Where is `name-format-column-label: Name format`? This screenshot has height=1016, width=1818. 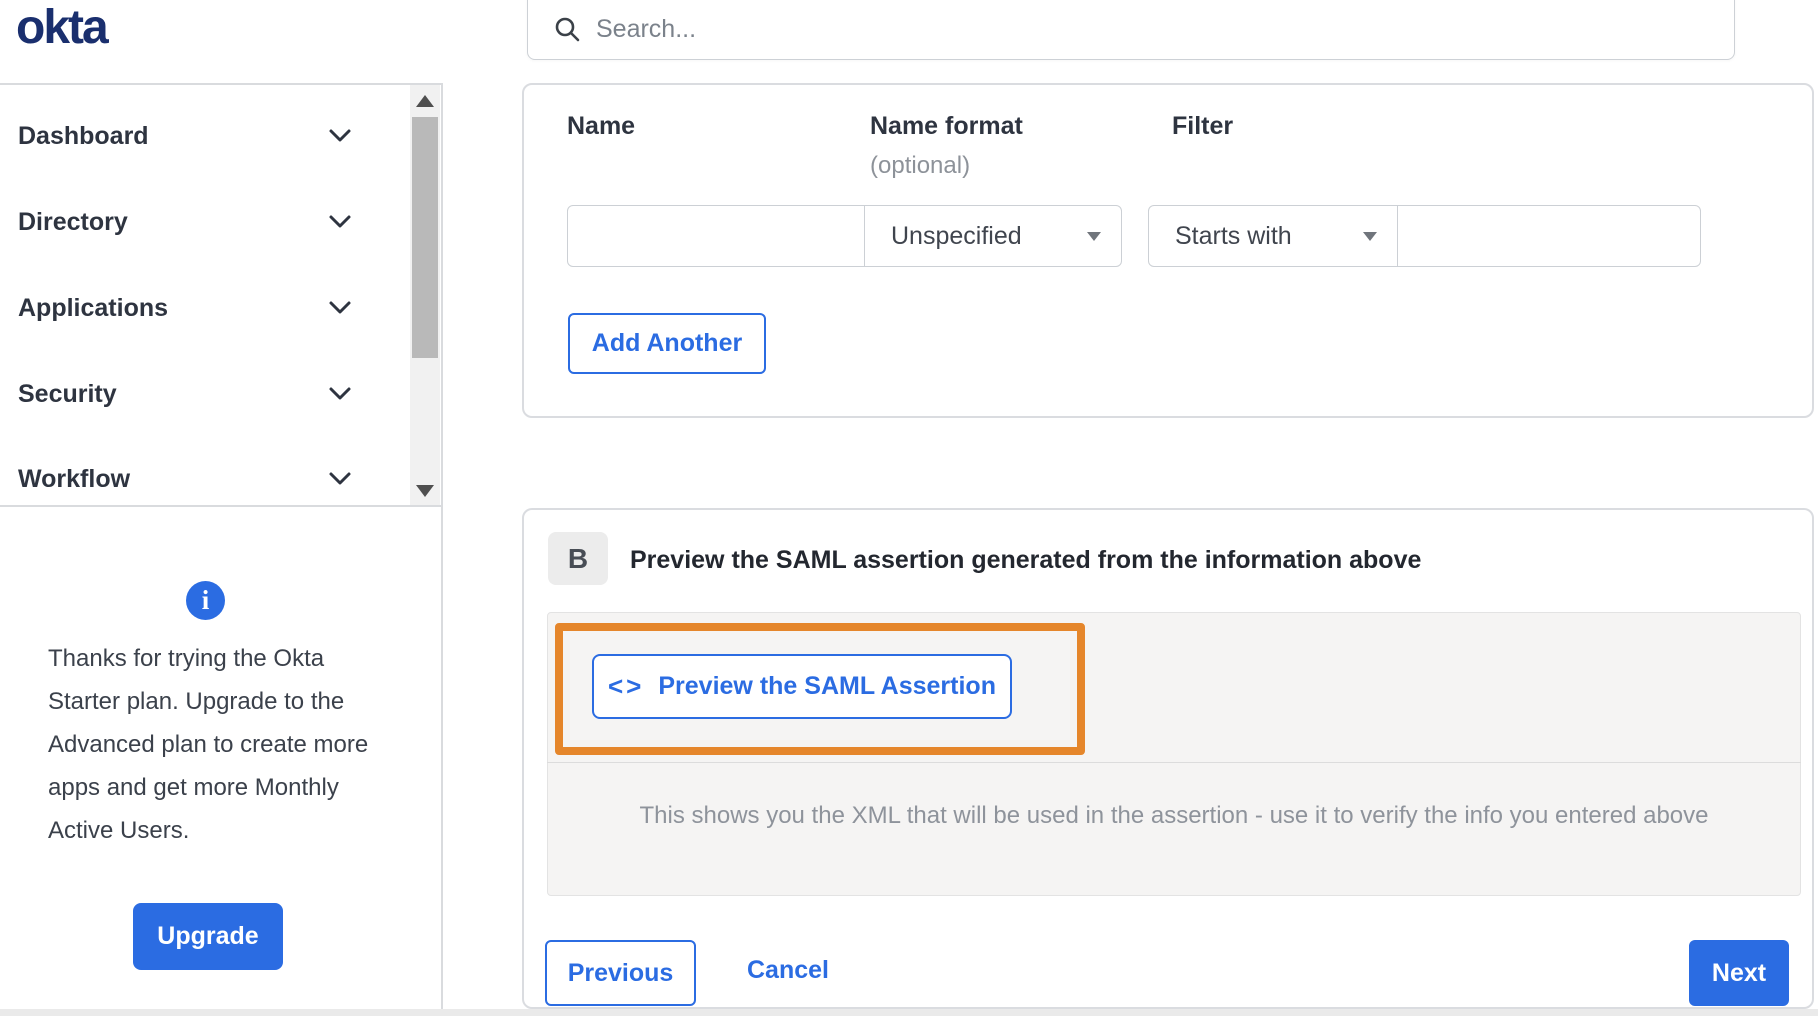 name-format-column-label: Name format is located at coordinates (946, 126).